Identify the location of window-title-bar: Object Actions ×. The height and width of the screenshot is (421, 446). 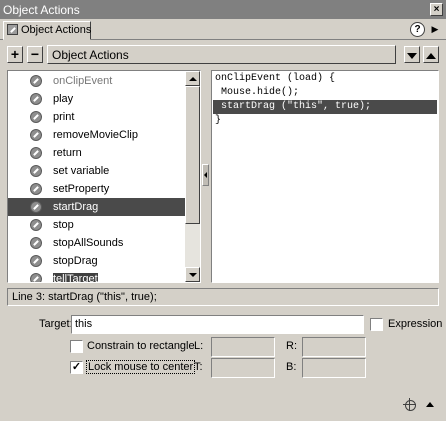
(223, 9).